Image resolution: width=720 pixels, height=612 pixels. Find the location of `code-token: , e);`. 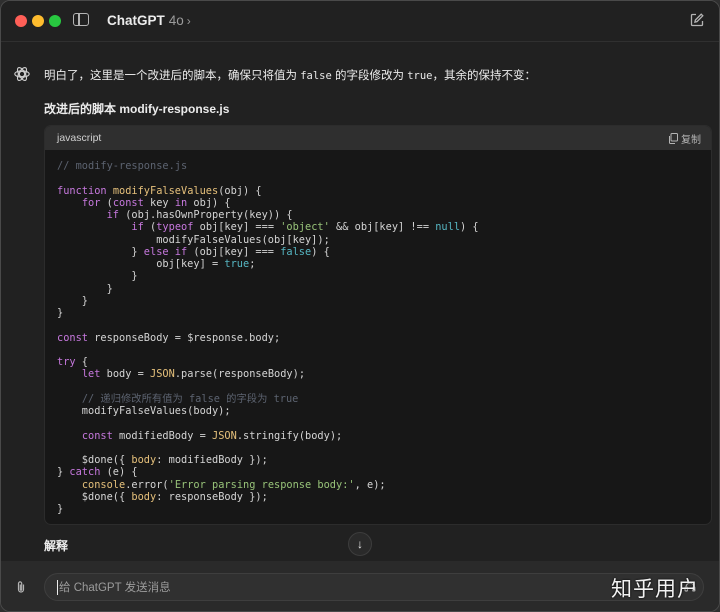

code-token: , e); is located at coordinates (370, 484).